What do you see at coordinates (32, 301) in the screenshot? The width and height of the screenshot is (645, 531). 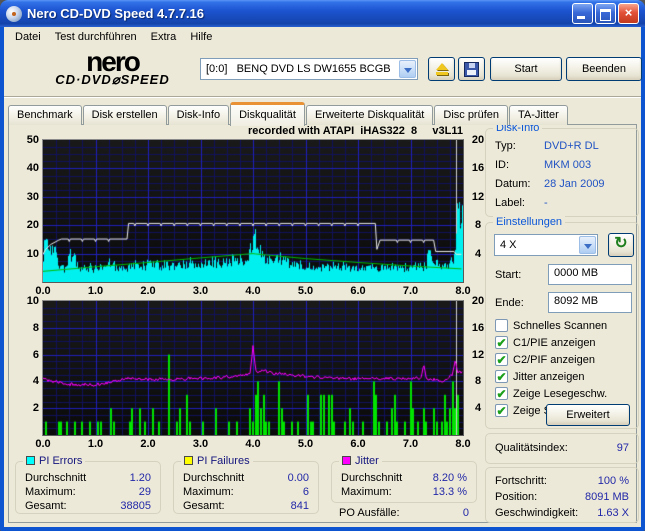 I see `axis-tick-label: 10` at bounding box center [32, 301].